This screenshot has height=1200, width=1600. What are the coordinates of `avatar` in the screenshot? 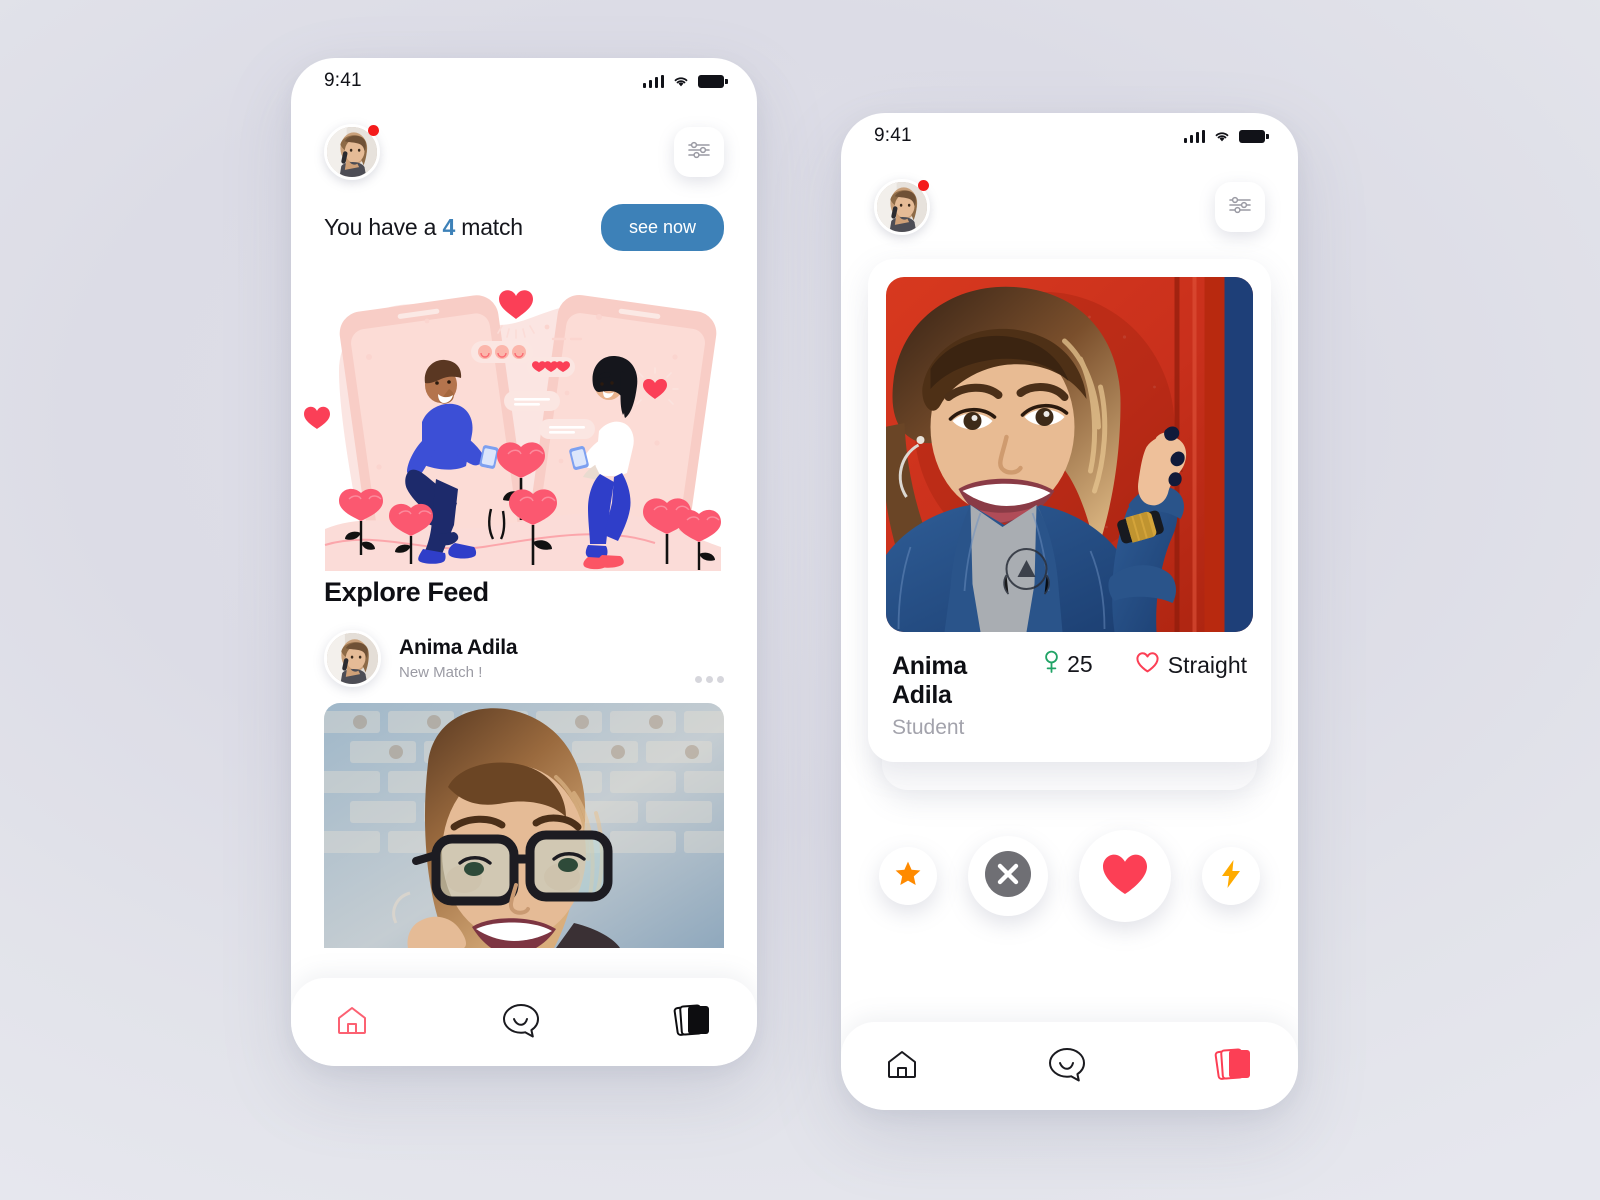 It's located at (352, 658).